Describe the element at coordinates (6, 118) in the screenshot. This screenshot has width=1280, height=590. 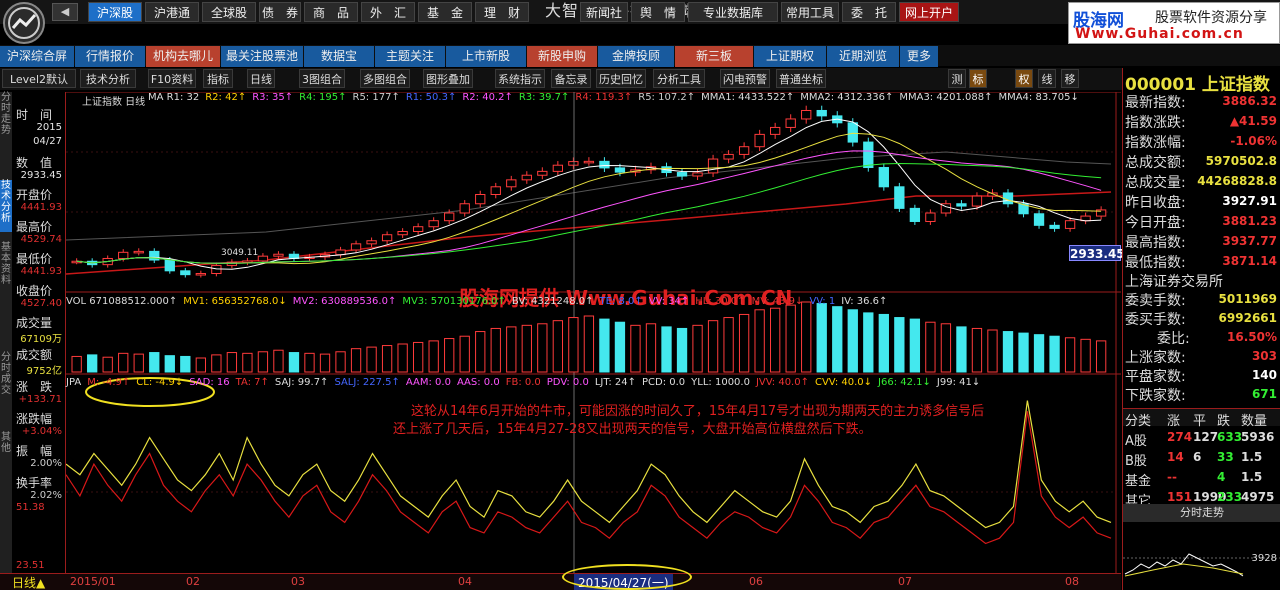
I see `side-tab-0: 分时走势` at that location.